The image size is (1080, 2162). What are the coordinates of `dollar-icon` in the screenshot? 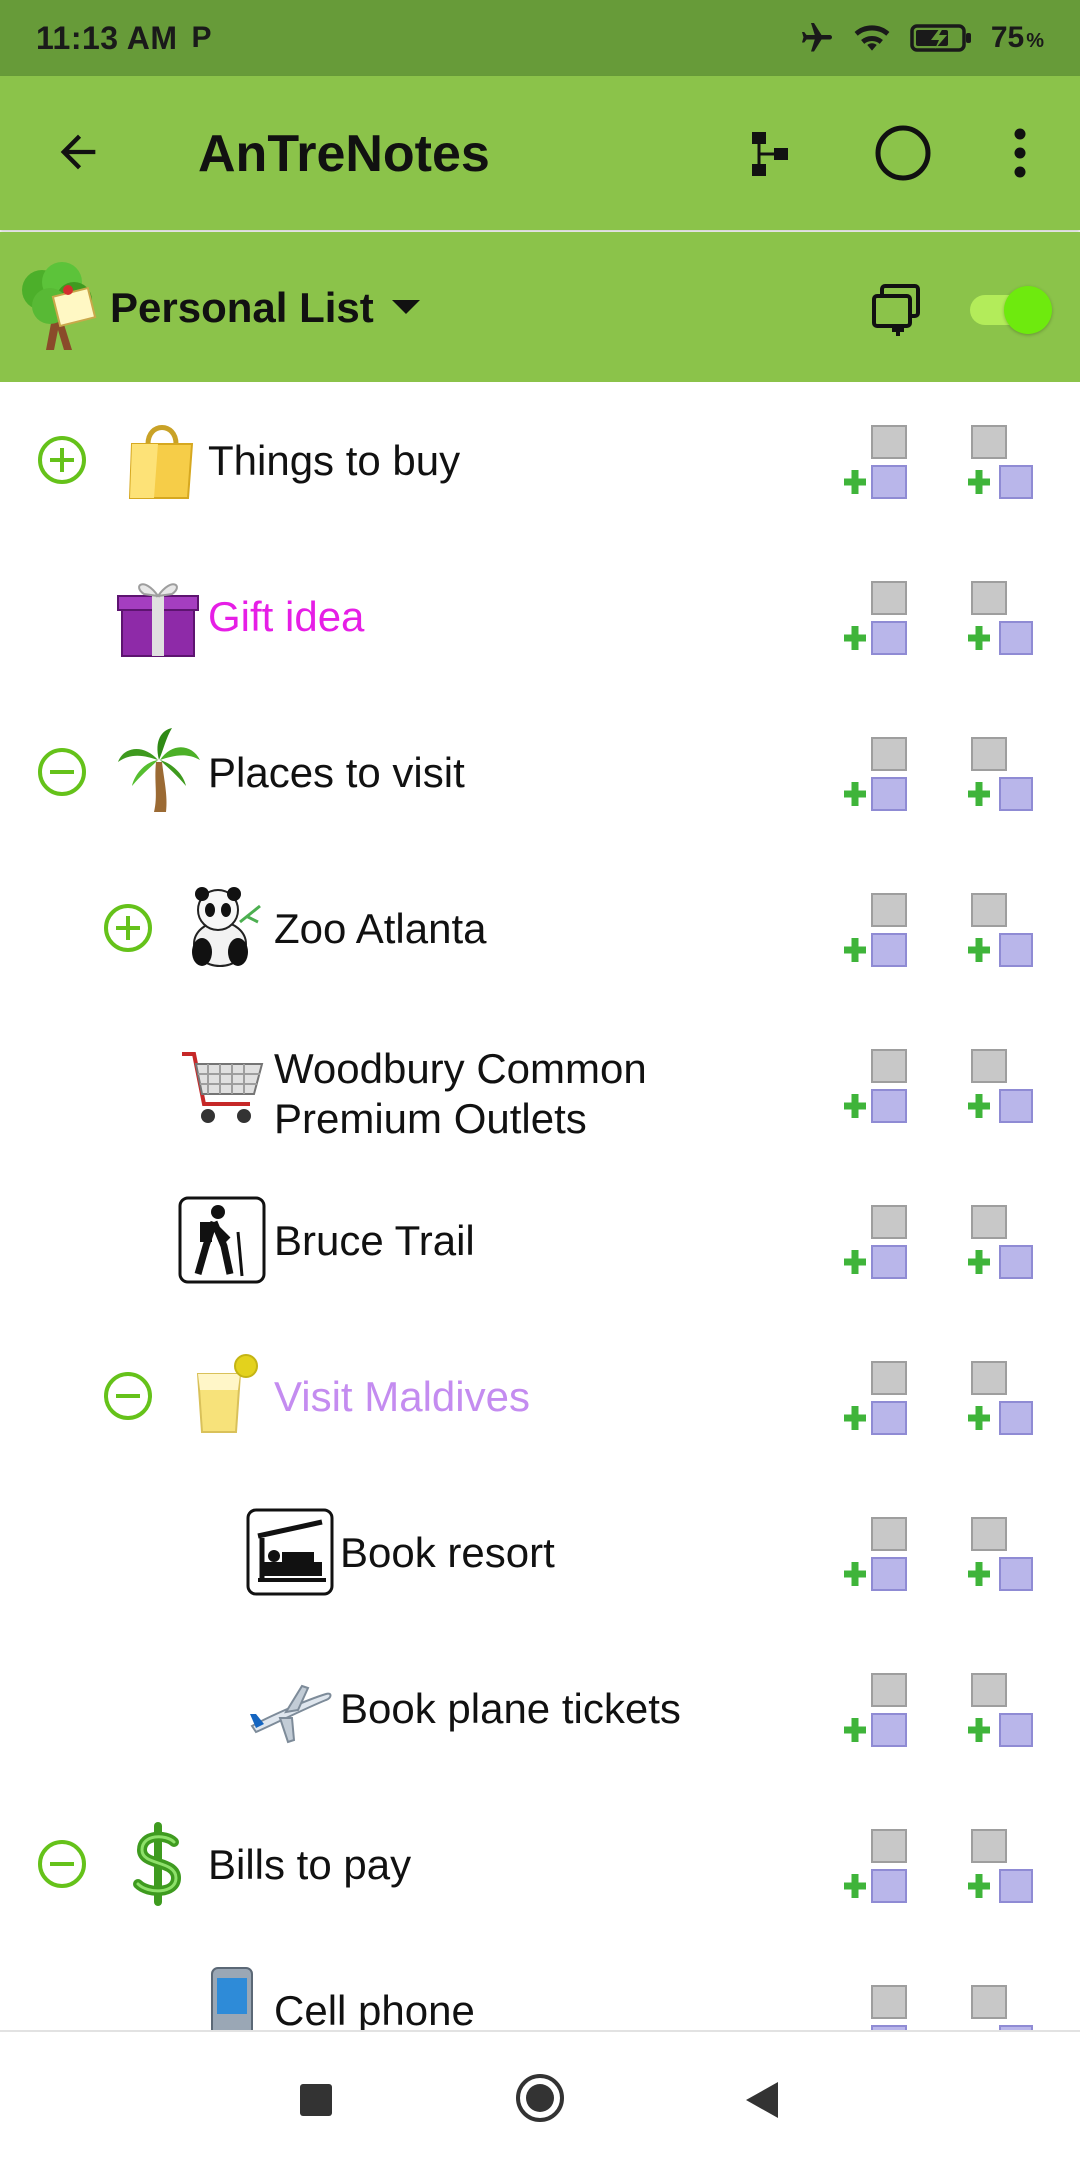 It's located at (157, 1864).